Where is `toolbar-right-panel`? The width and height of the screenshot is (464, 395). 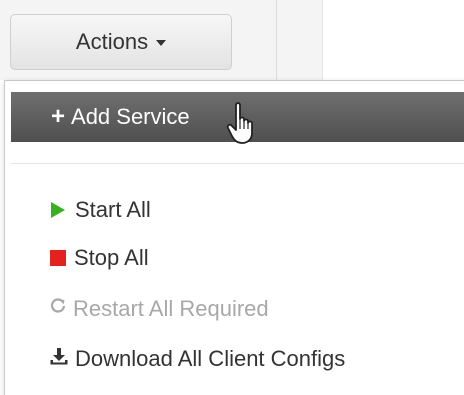 toolbar-right-panel is located at coordinates (393, 40).